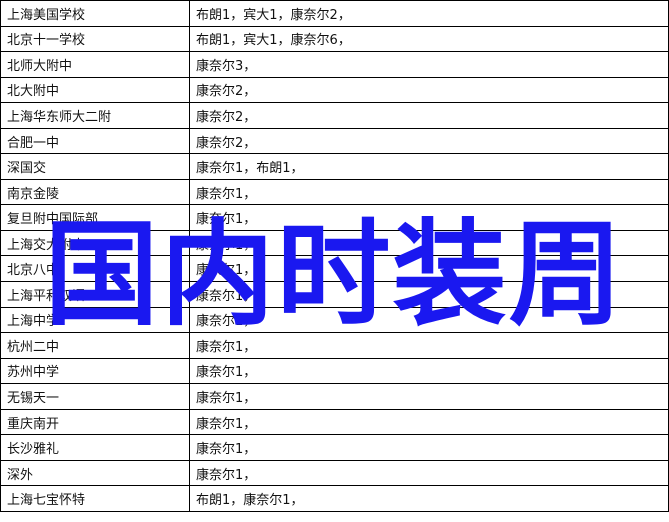 The image size is (669, 522). I want to click on table-row: 杭州二中 康奈尔1，, so click(334, 345).